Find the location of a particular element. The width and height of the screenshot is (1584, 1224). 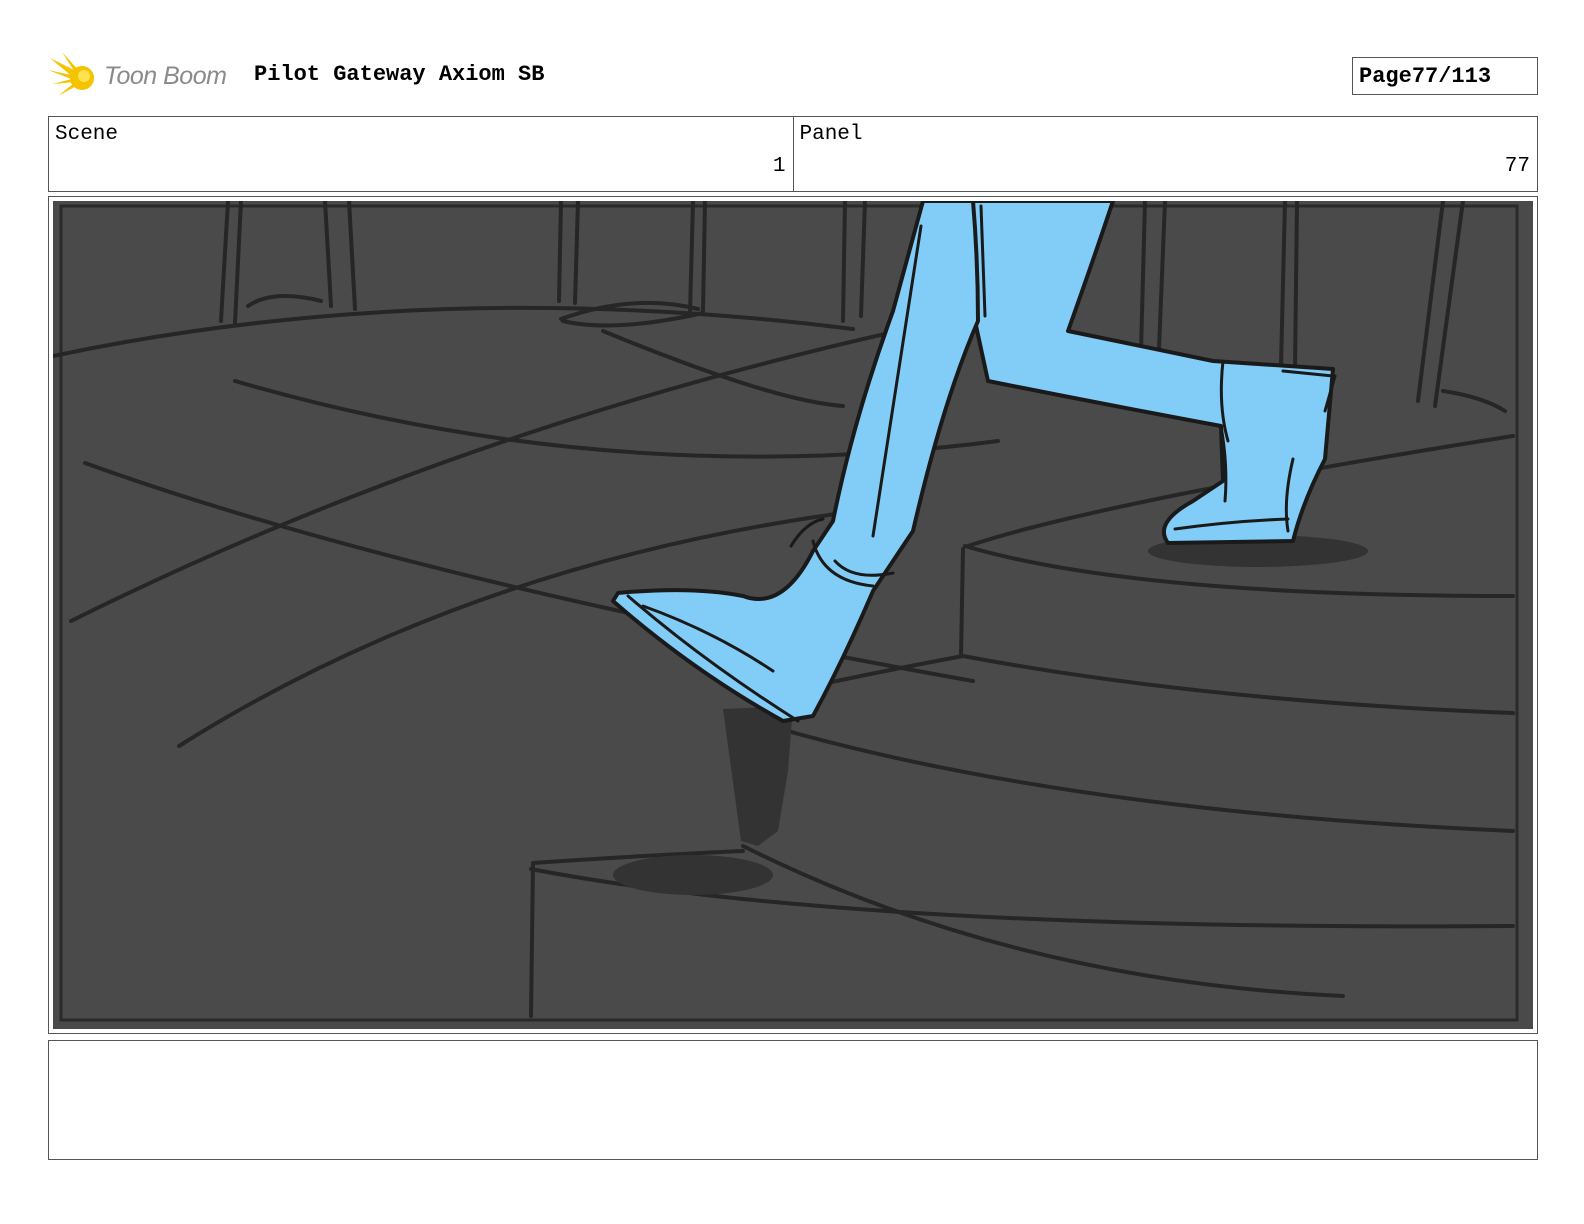

toon-boom-logo: Toon Boom is located at coordinates (137, 76).